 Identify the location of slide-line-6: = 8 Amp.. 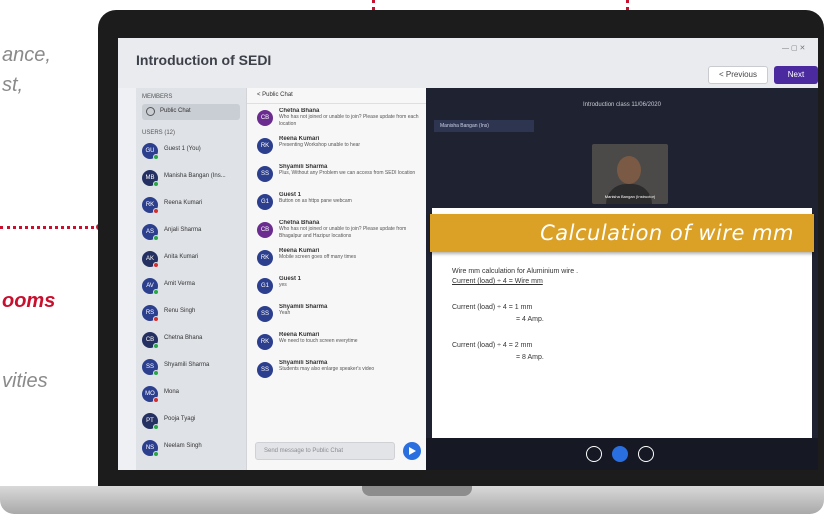
(530, 357).